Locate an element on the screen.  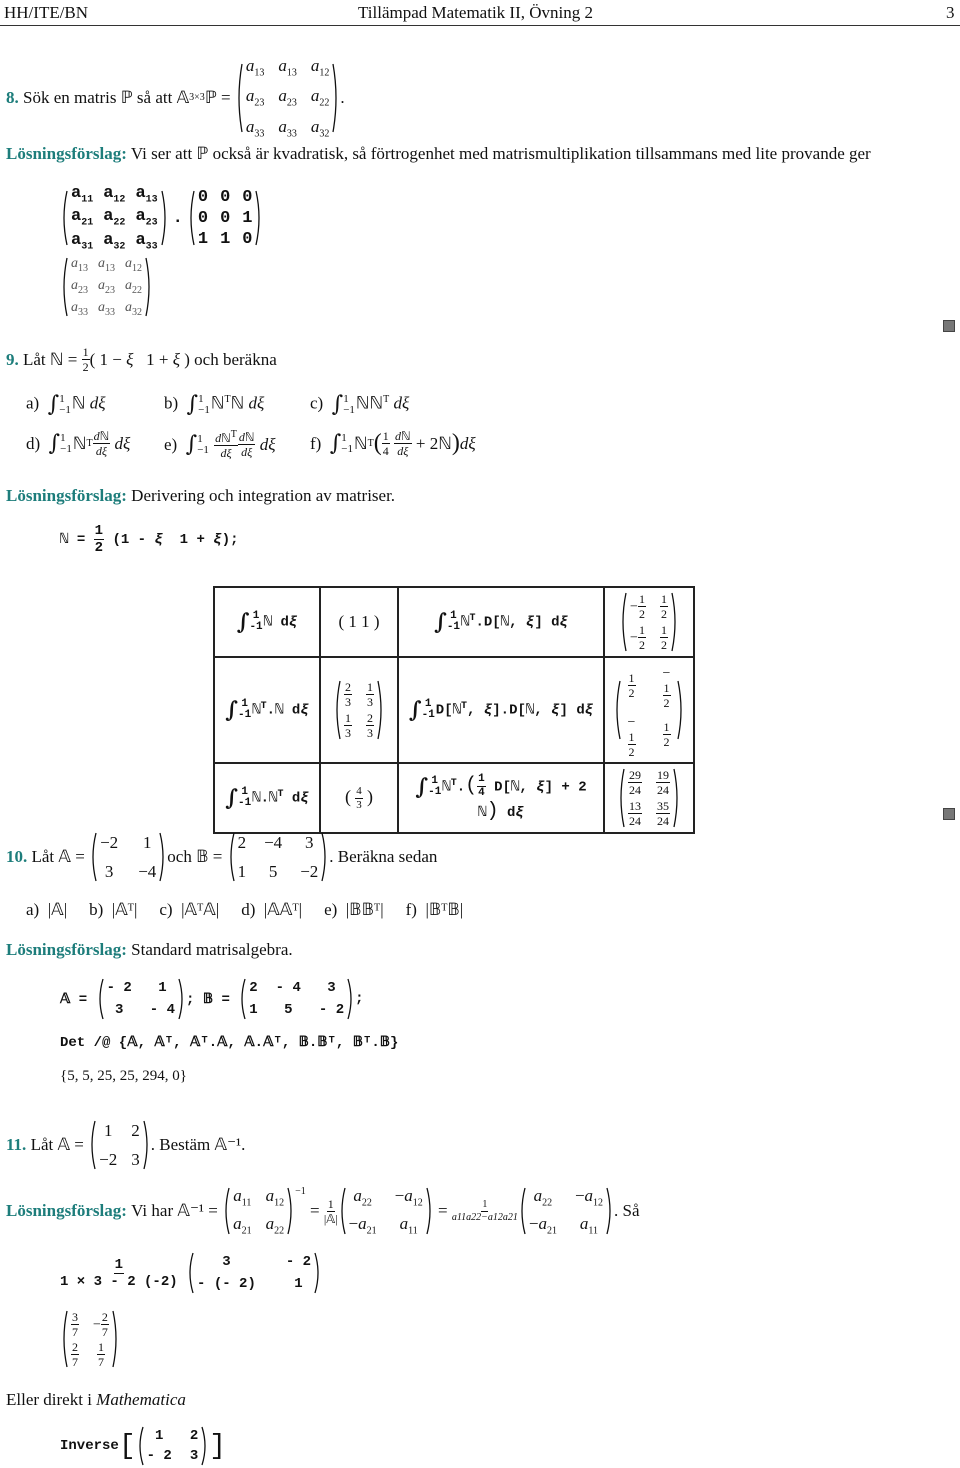
problem-number: 9. is located at coordinates (12, 359).